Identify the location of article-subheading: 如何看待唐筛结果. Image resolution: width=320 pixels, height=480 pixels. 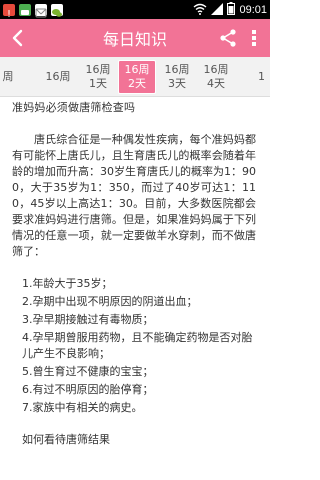
(66, 439).